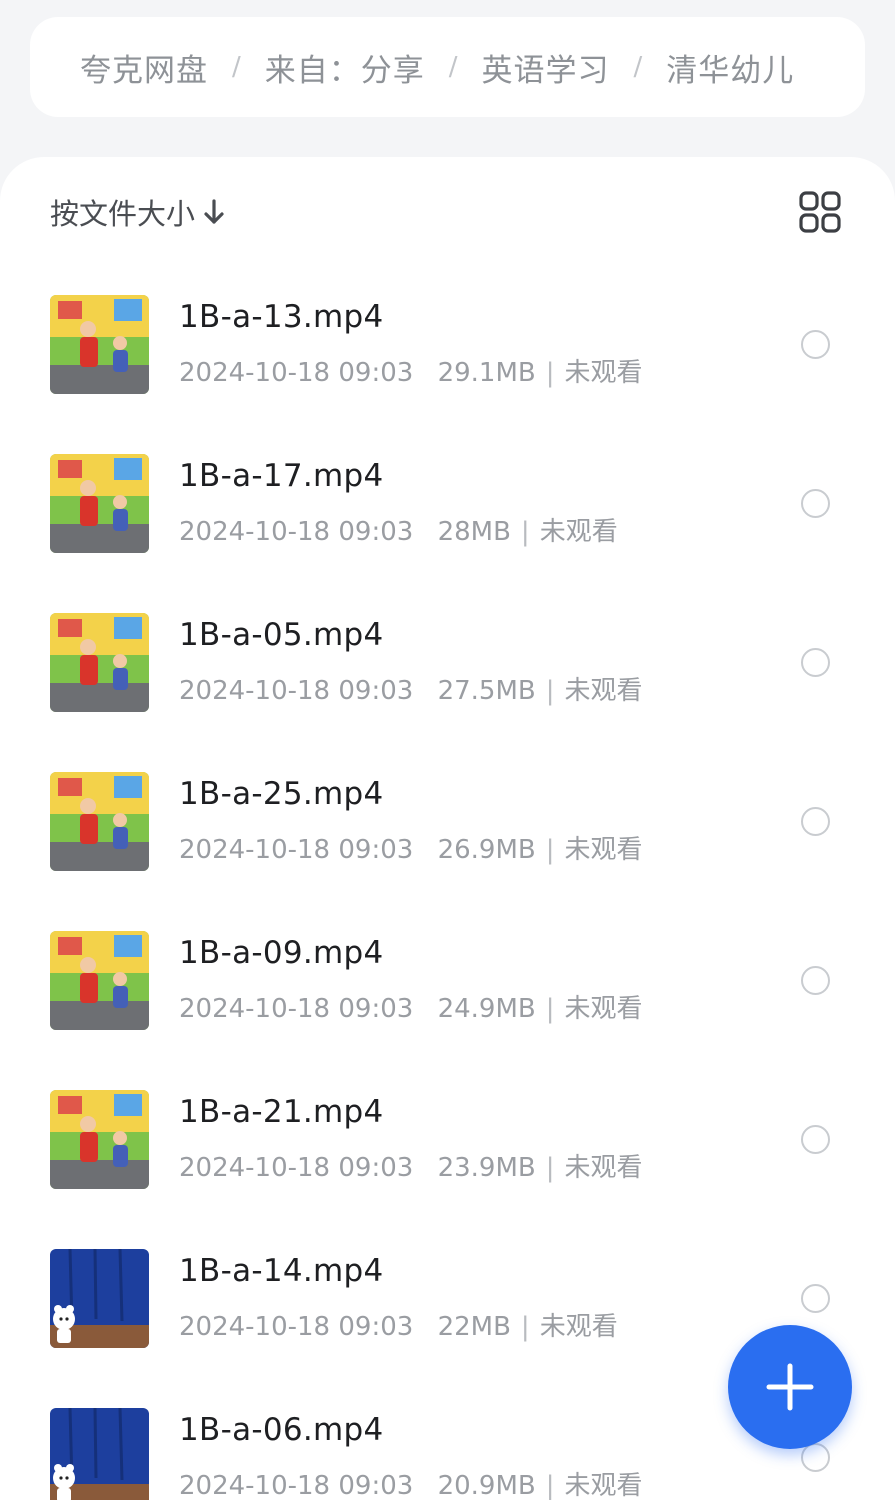 This screenshot has width=895, height=1500. Describe the element at coordinates (281, 1112) in the screenshot. I see `file-name: 1B-a-21.mp4` at that location.